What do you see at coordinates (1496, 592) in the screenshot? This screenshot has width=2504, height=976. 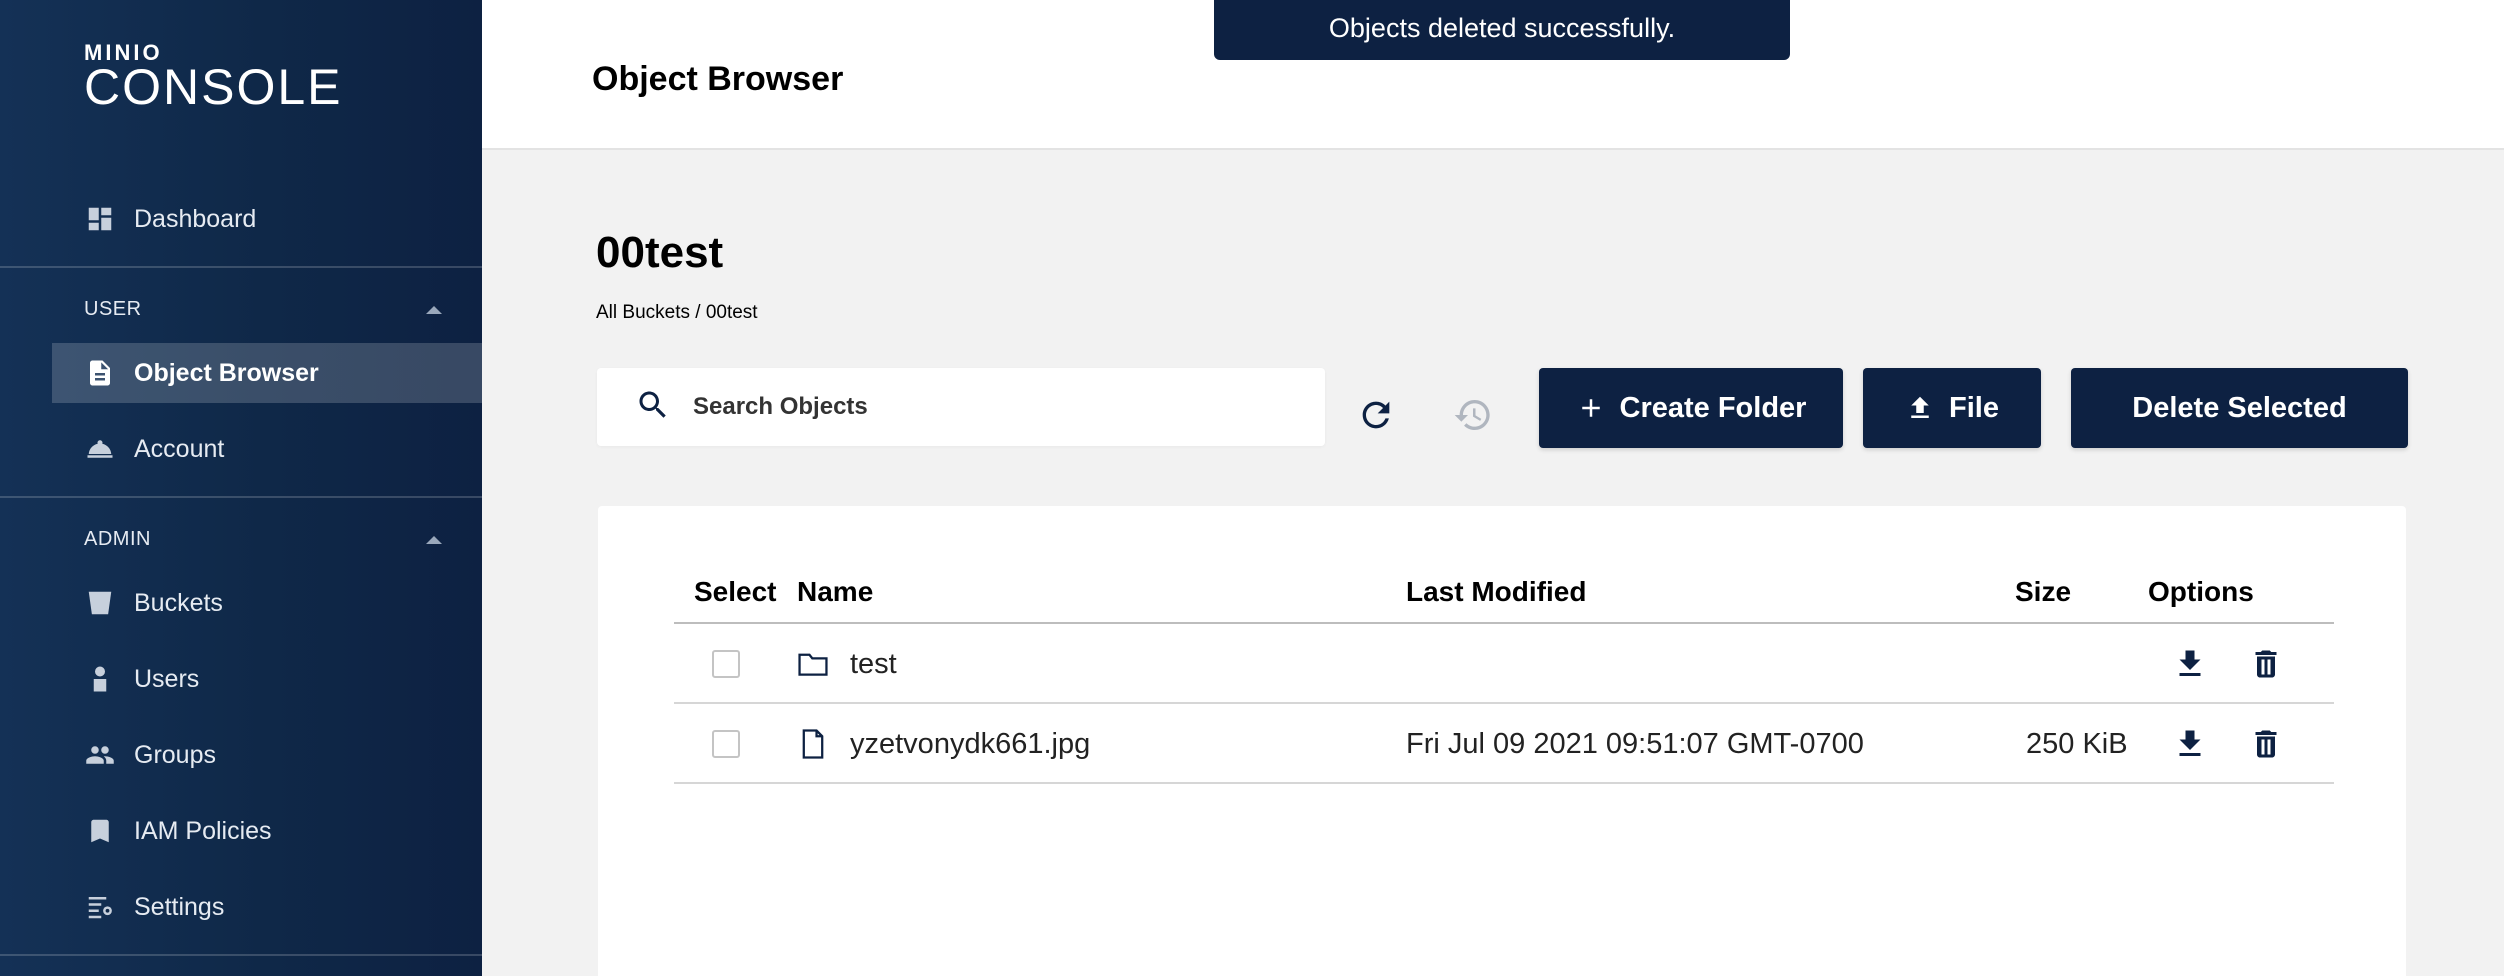 I see `column-header-last-modified: Last Modified` at bounding box center [1496, 592].